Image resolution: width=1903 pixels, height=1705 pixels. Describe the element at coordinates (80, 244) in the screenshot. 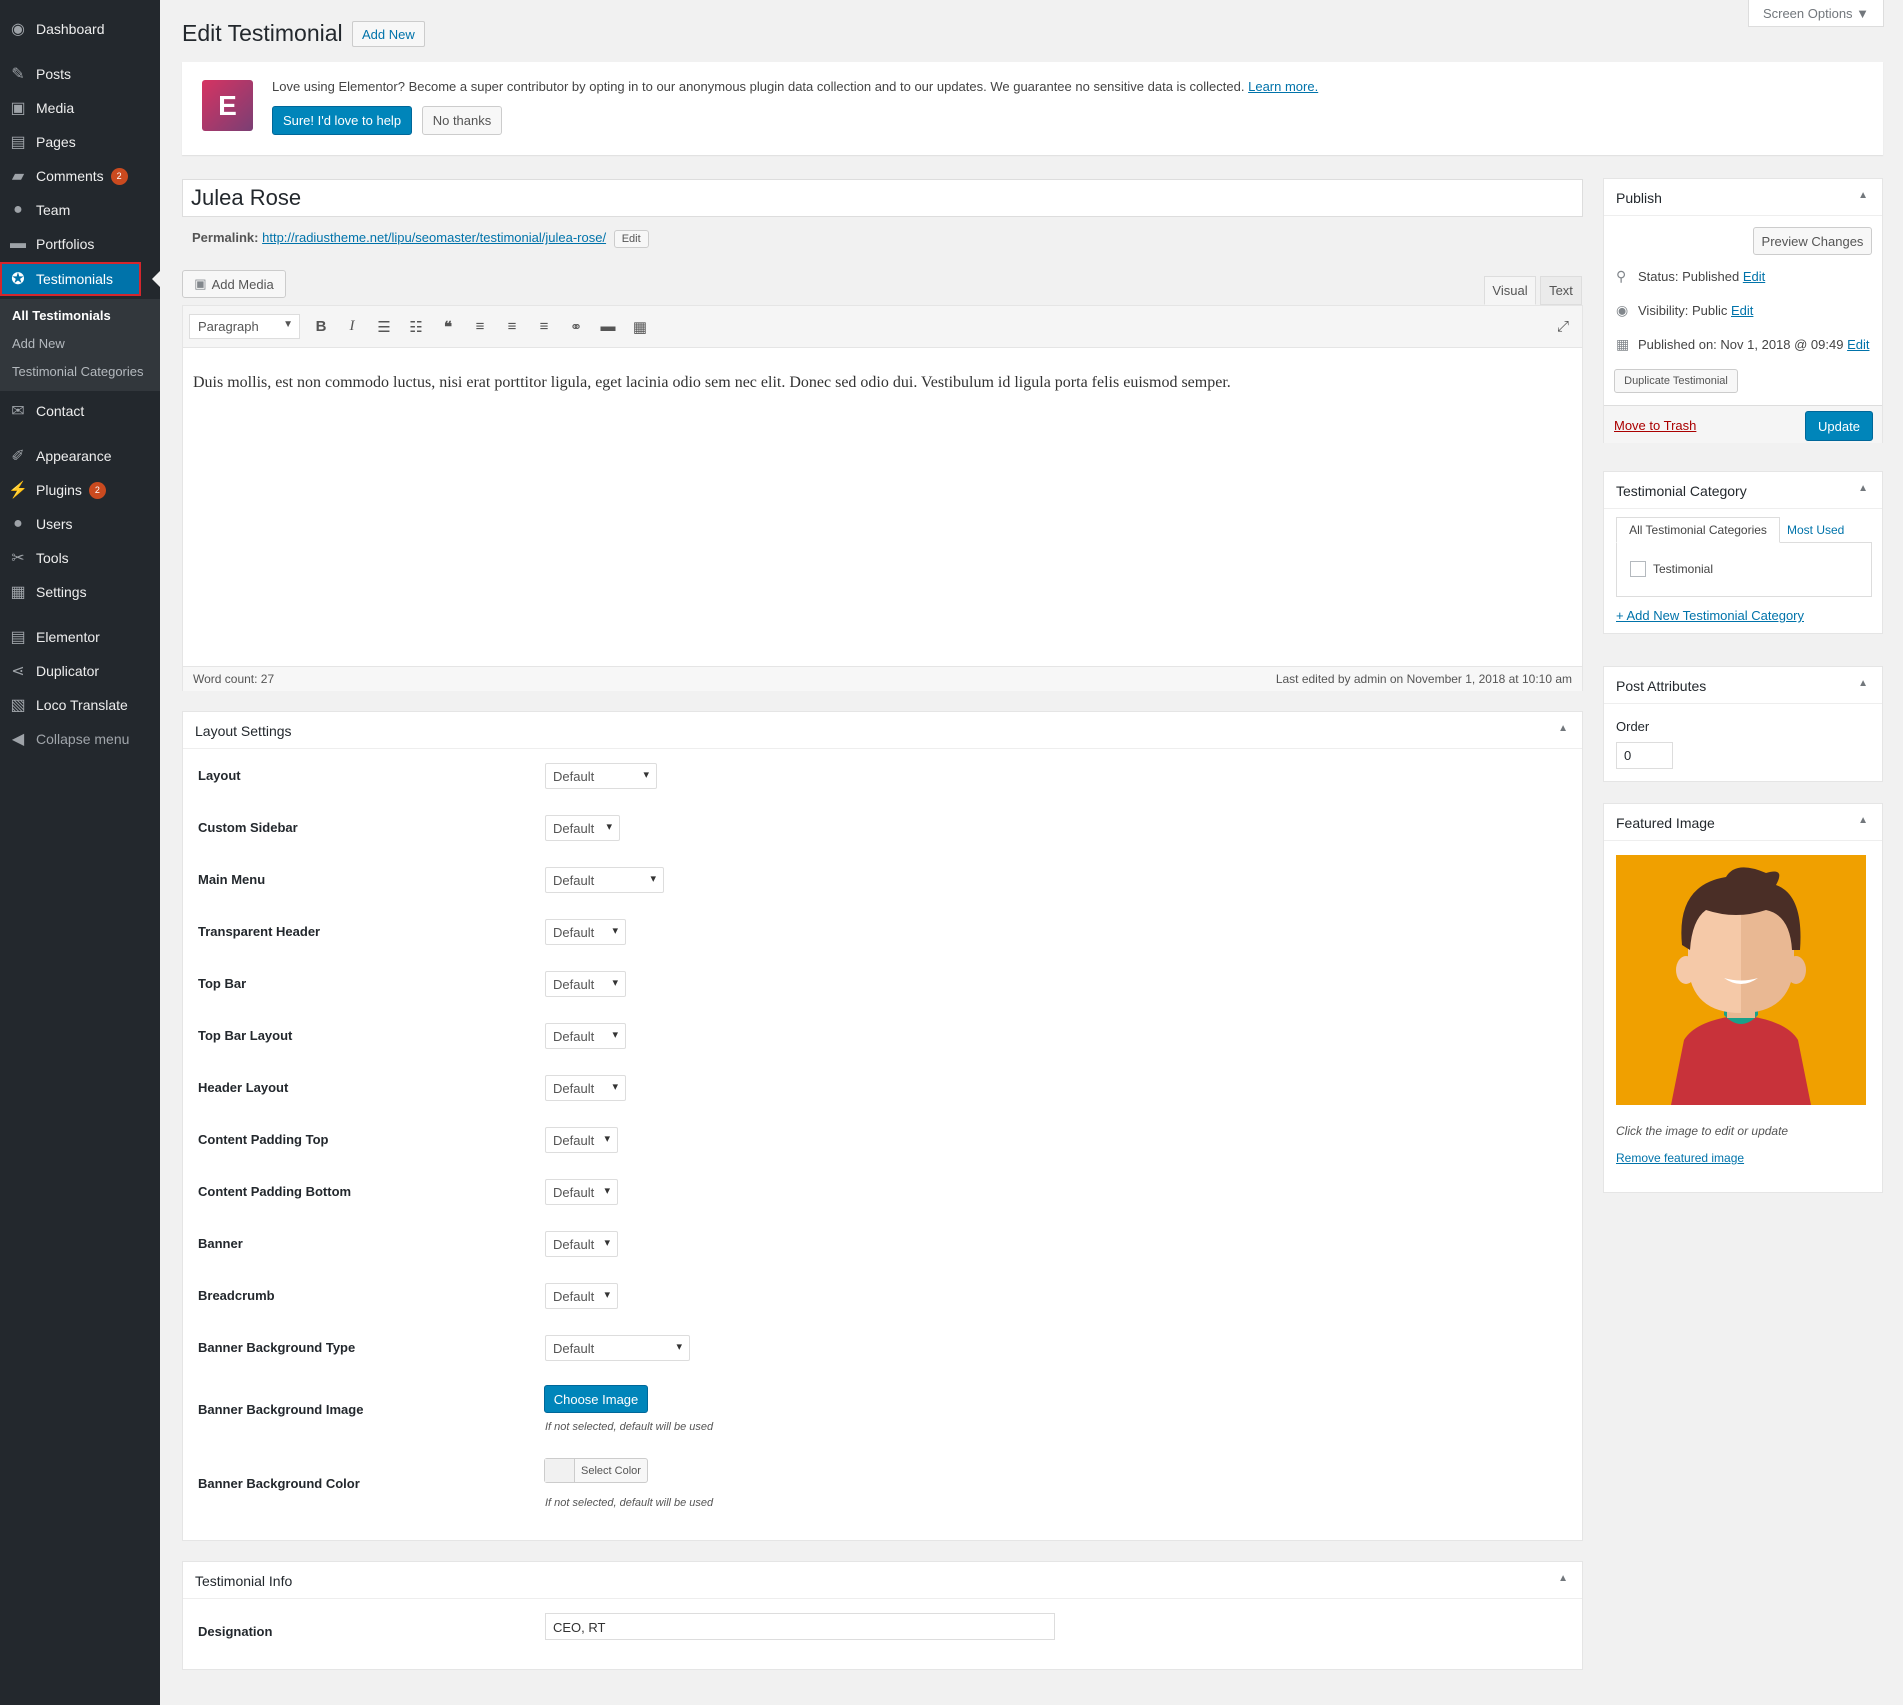

I see `menu-portfolios: ▬ Portfolios` at that location.